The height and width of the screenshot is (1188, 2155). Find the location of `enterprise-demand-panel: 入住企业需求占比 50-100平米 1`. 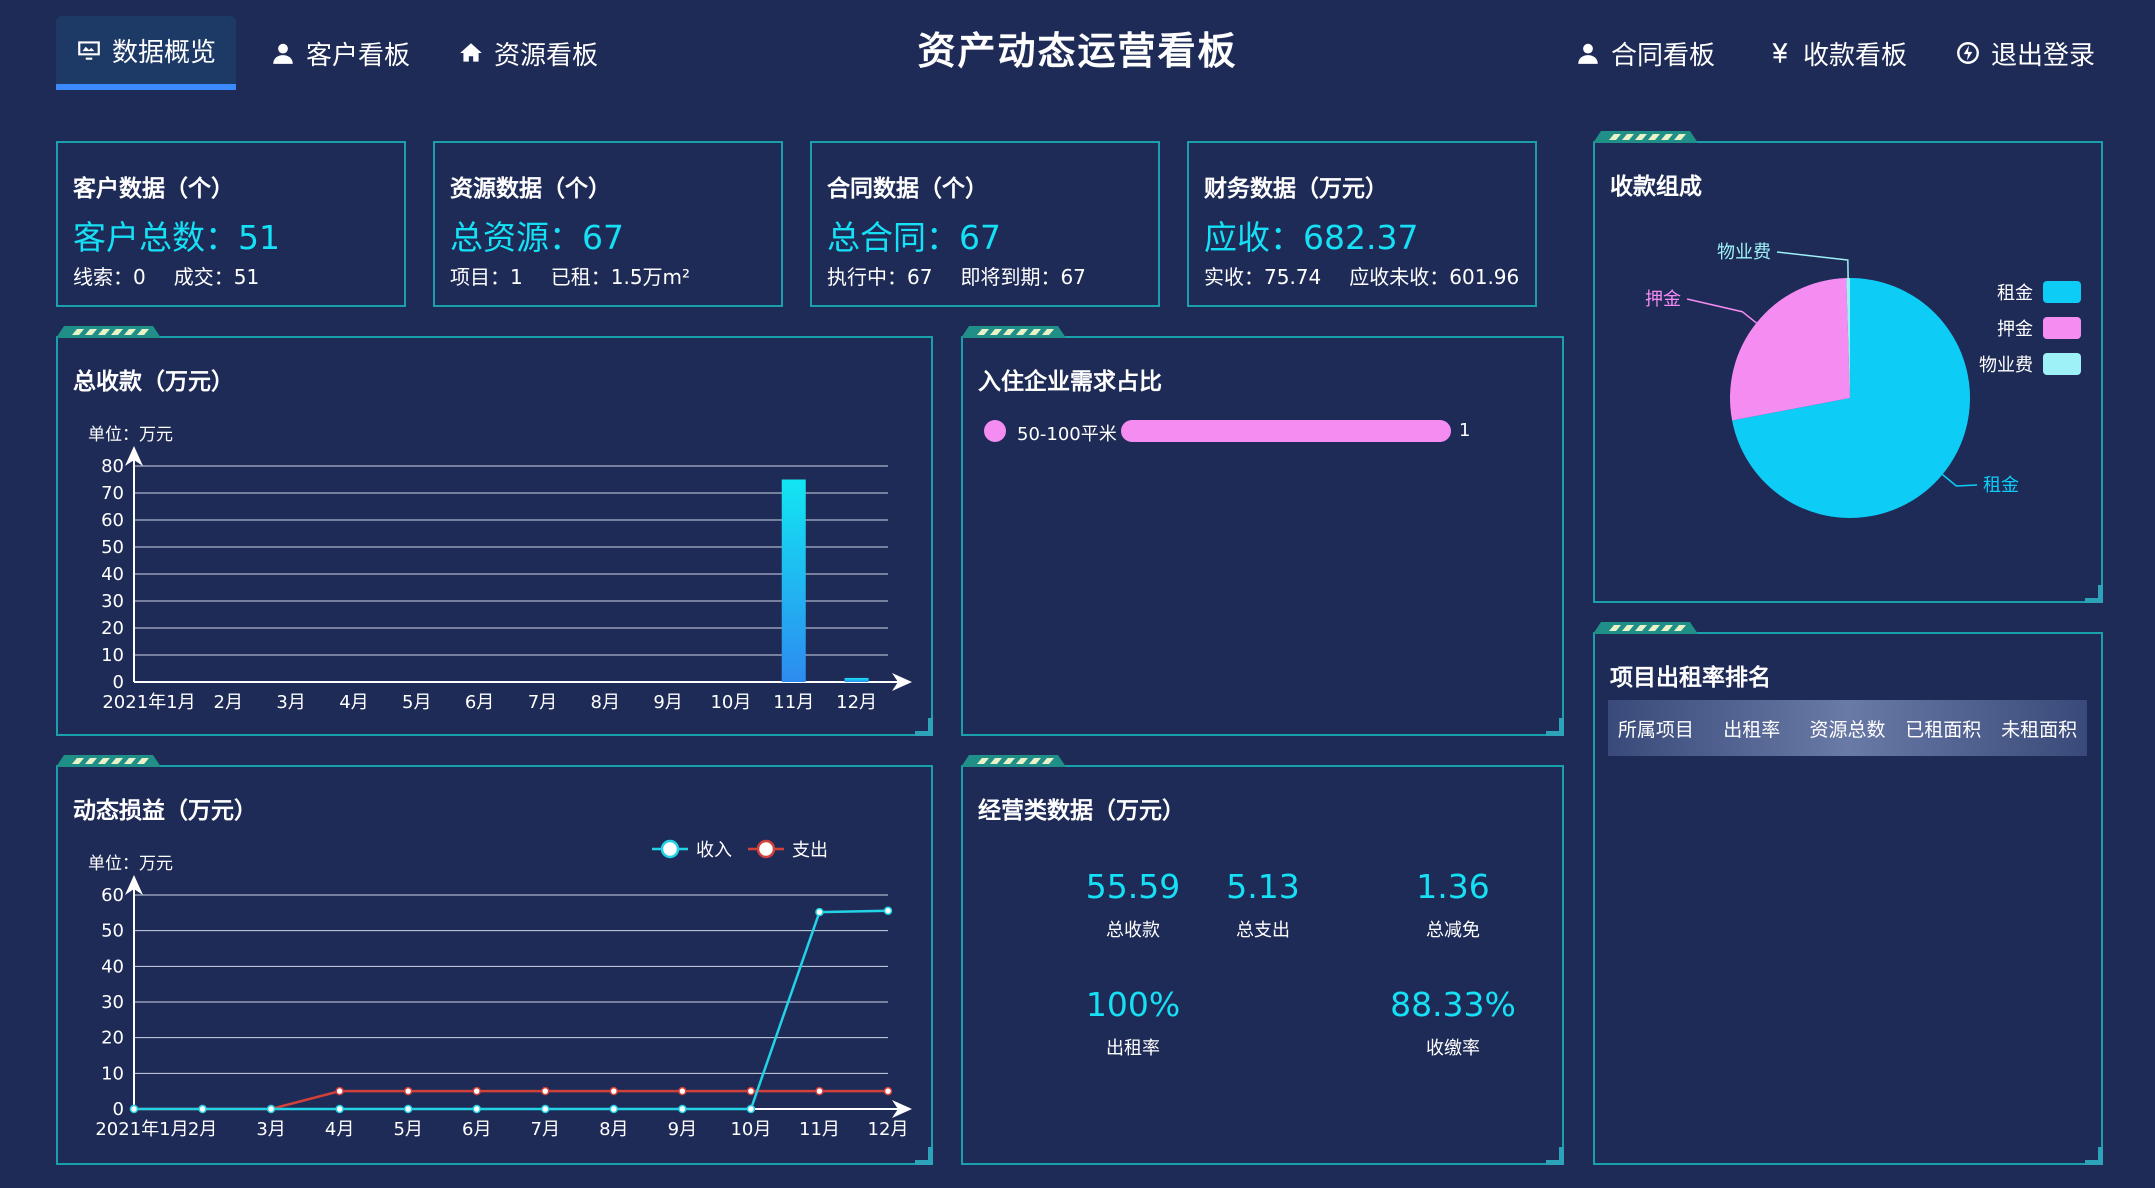

enterprise-demand-panel: 入住企业需求占比 50-100平米 1 is located at coordinates (1262, 531).